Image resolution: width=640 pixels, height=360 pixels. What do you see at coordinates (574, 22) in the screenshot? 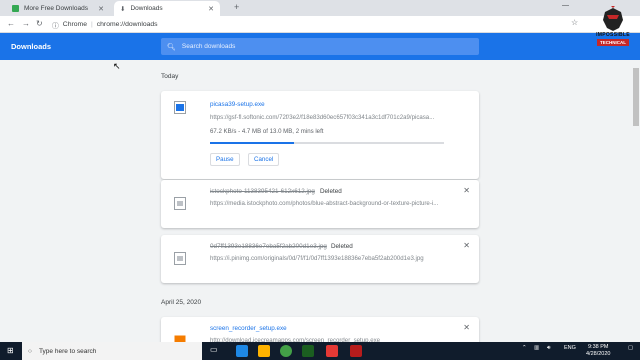
I see `bookmark-star-icon: ☆` at bounding box center [574, 22].